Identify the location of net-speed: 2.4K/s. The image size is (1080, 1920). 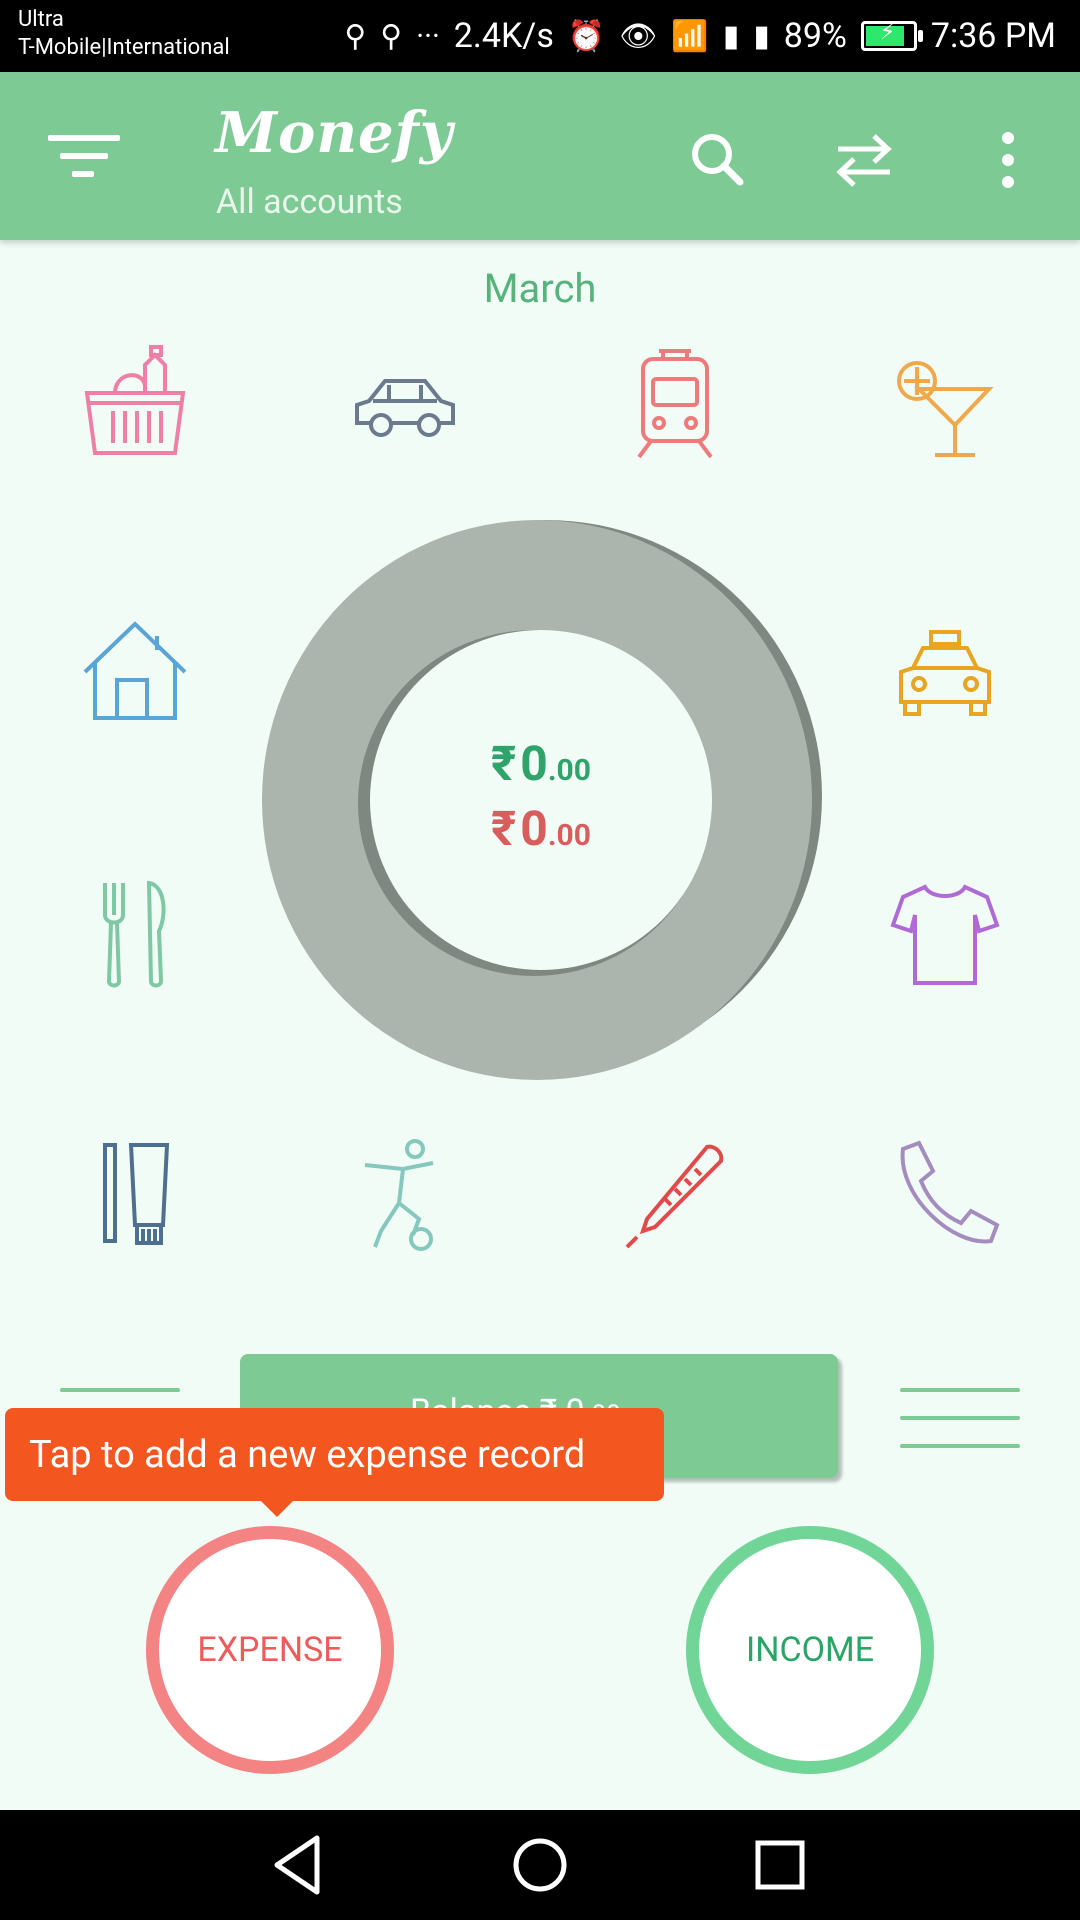
(503, 36).